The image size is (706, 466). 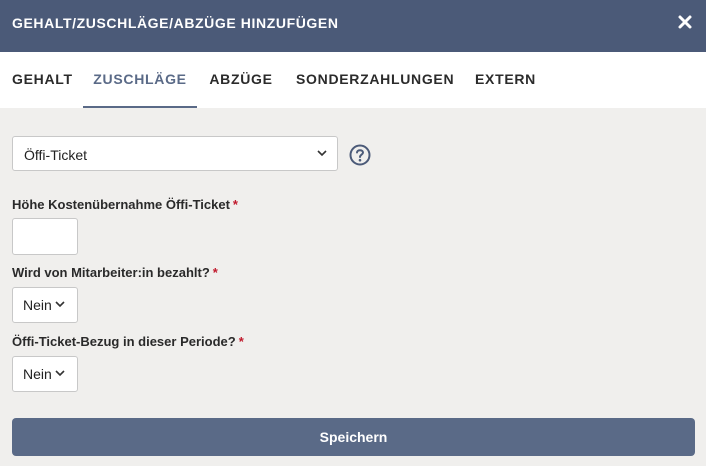 I want to click on type-select-value: Öffi-Ticket, so click(x=56, y=155).